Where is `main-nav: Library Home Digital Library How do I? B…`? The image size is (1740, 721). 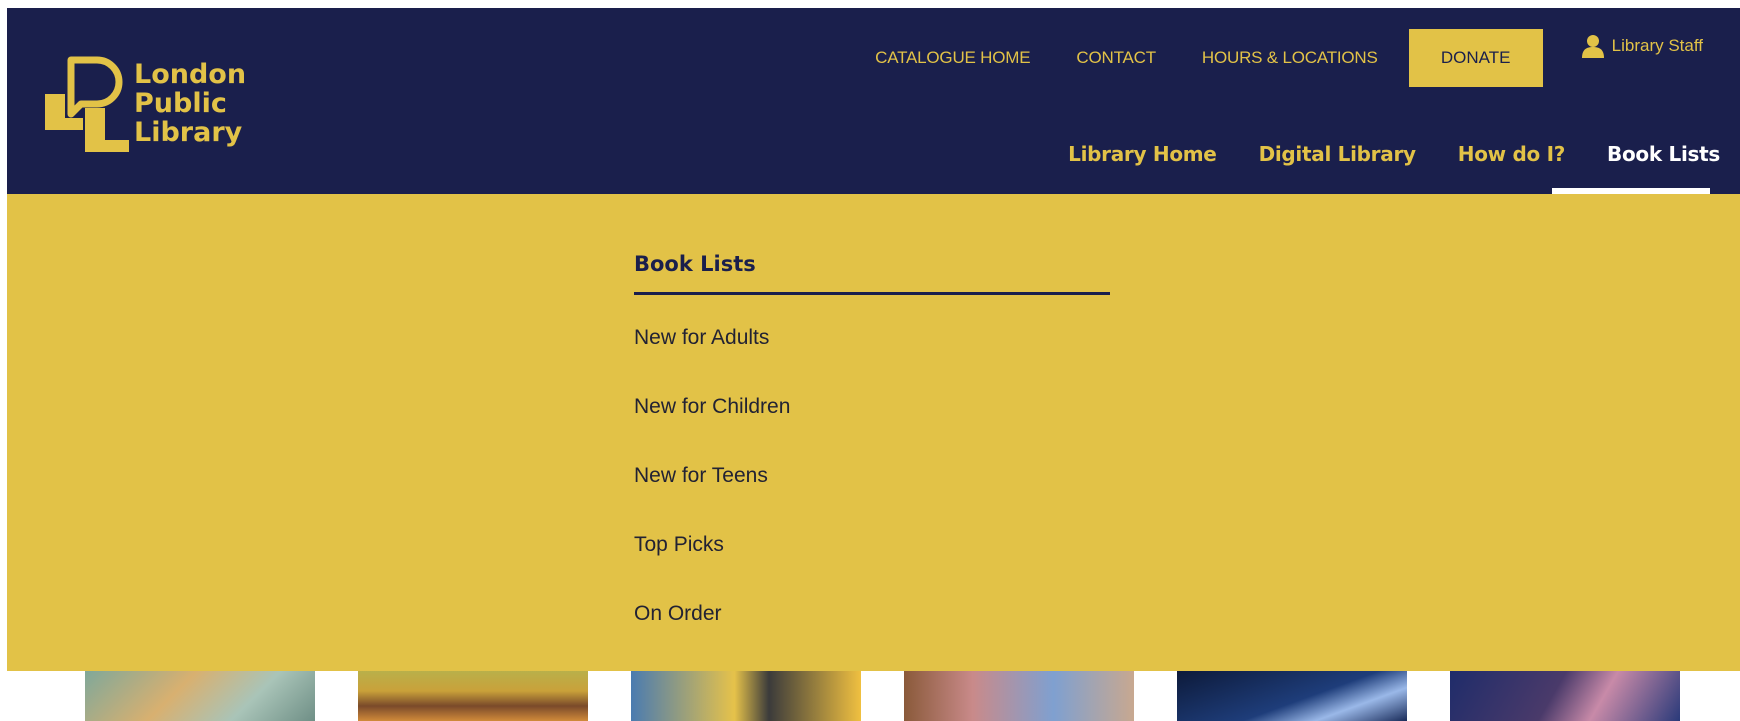 main-nav: Library Home Digital Library How do I? B… is located at coordinates (1404, 154).